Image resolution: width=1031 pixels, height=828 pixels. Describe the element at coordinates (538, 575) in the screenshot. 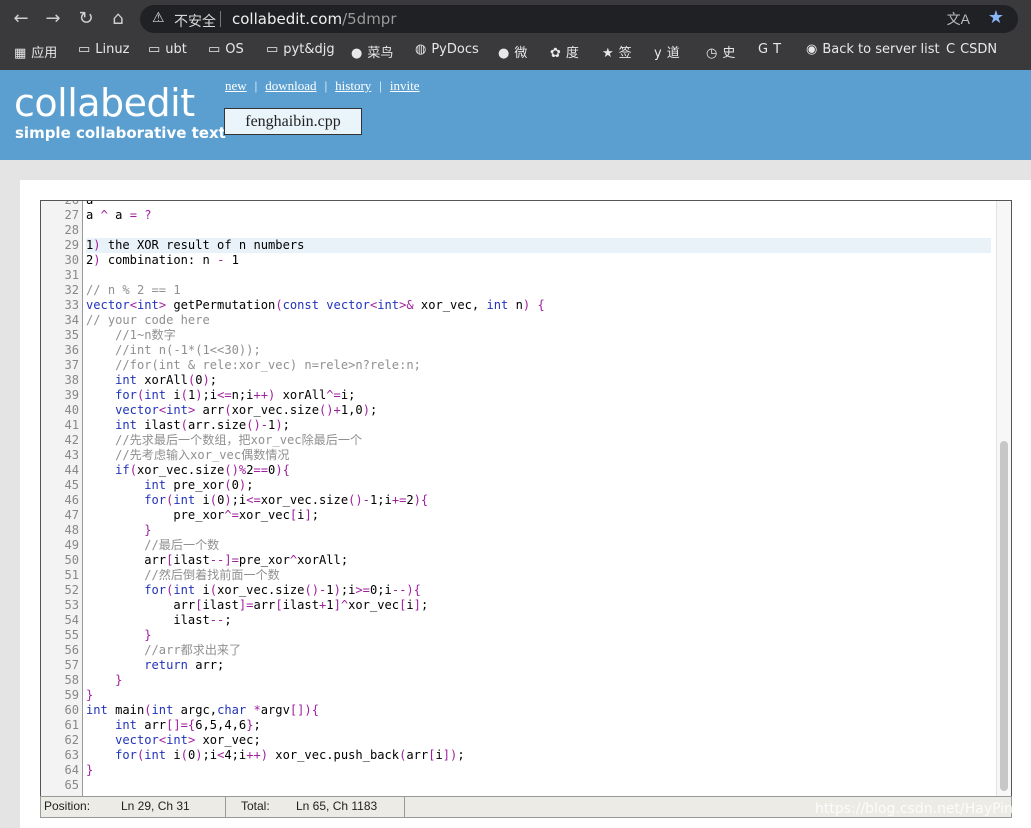

I see `code-text: //然后倒着找前面一个数` at that location.